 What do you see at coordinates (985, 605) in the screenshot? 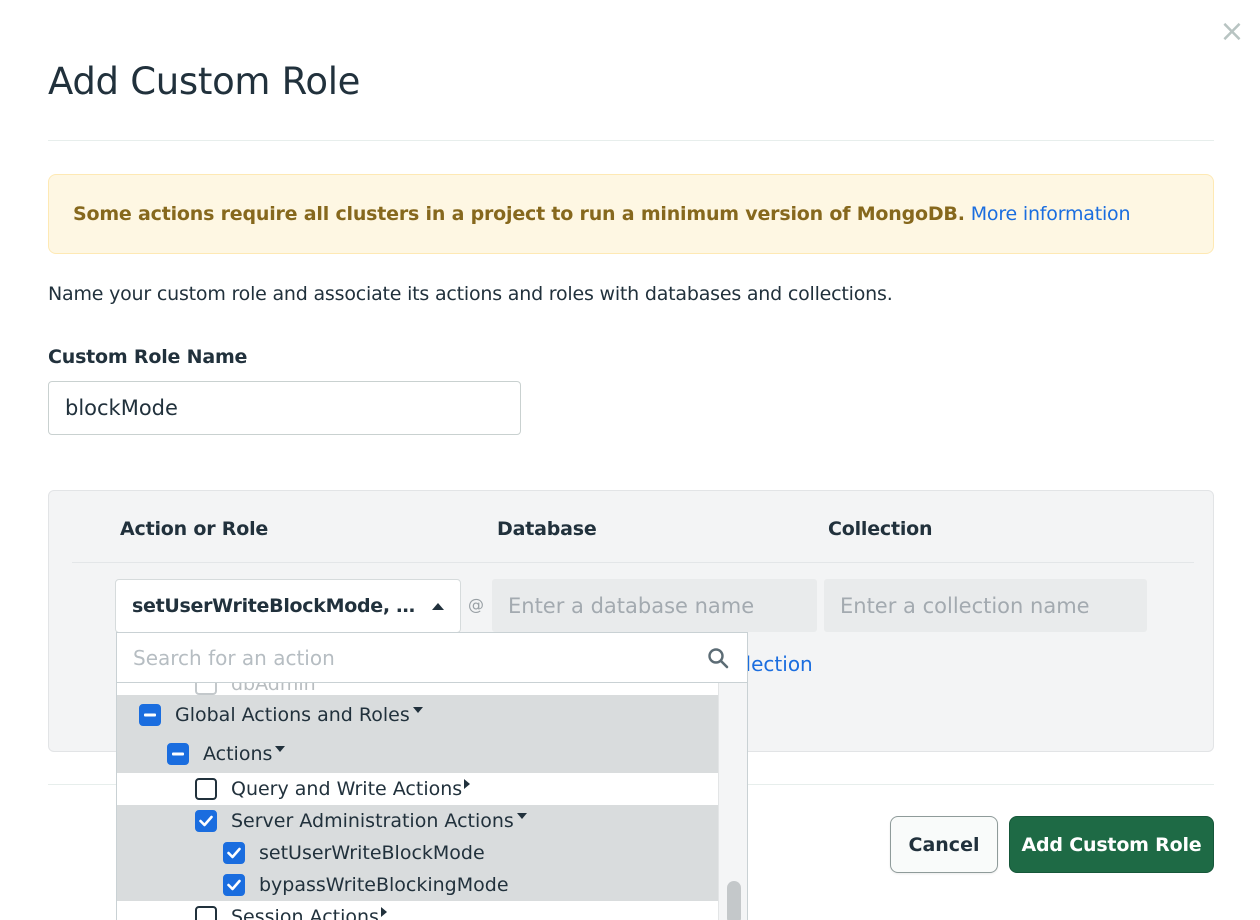
I see `collection-input` at bounding box center [985, 605].